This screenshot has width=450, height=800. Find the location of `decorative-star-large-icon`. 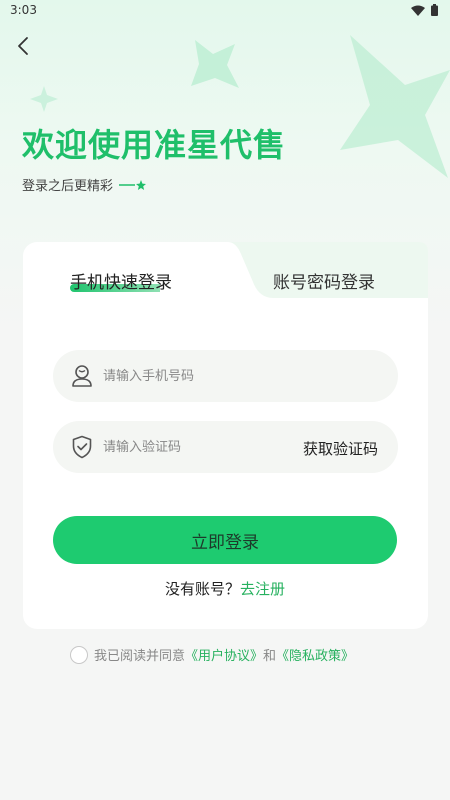

decorative-star-large-icon is located at coordinates (395, 106).